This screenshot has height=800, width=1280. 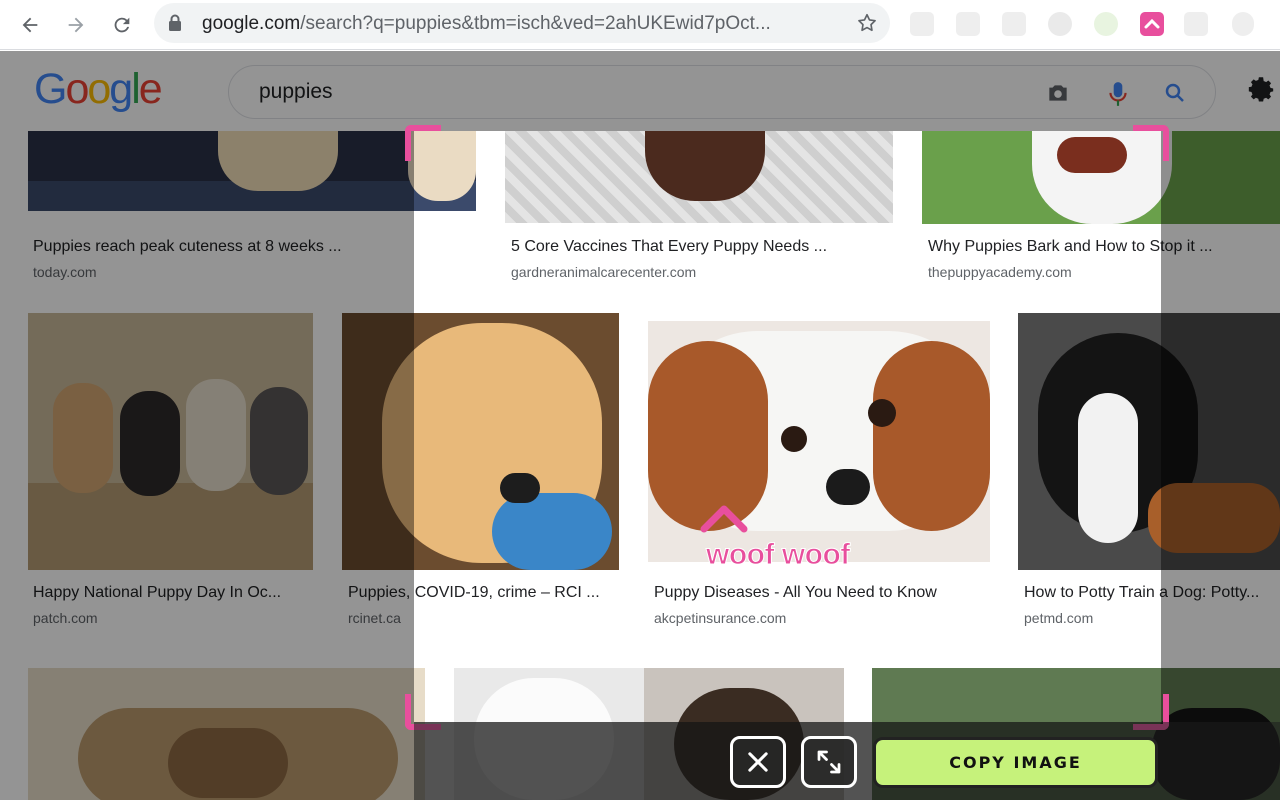 What do you see at coordinates (423, 143) in the screenshot?
I see `crop-handle-top-left` at bounding box center [423, 143].